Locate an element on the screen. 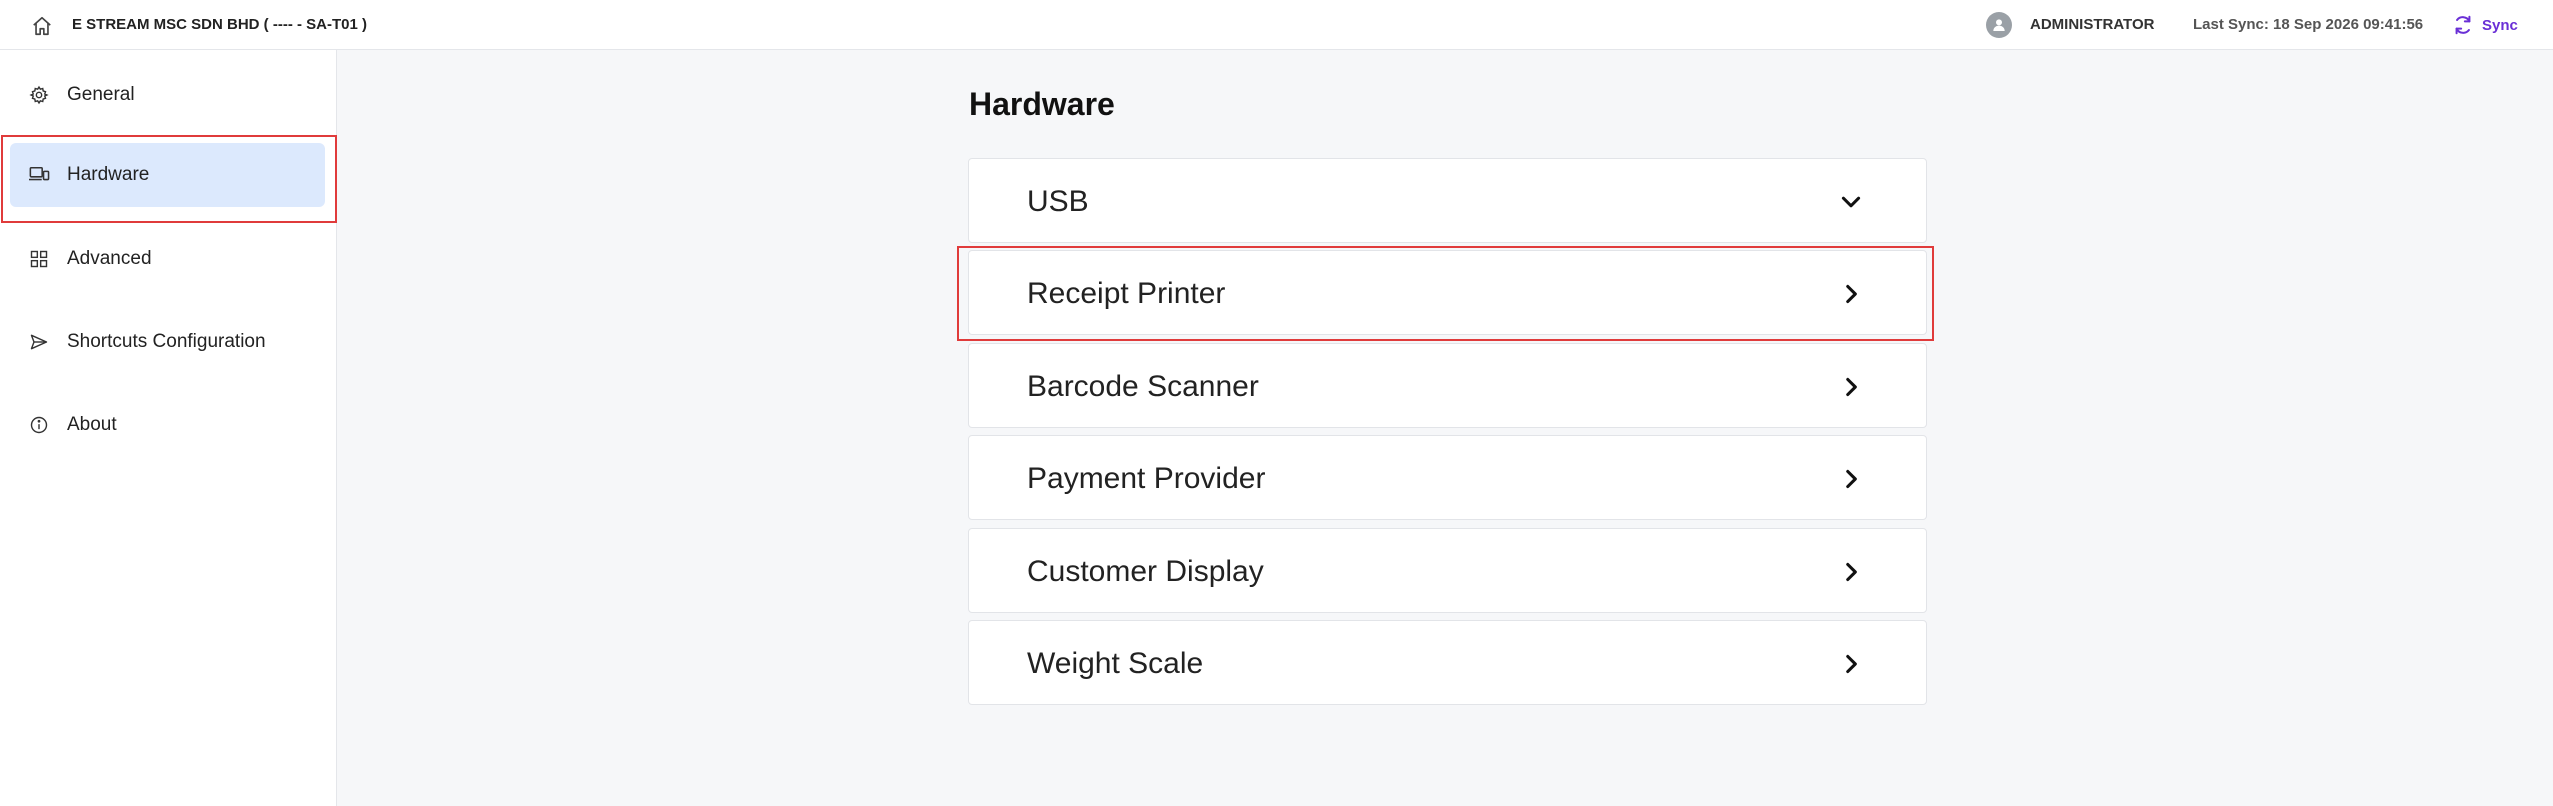 This screenshot has width=2553, height=806. sync-button: Sync is located at coordinates (2485, 25).